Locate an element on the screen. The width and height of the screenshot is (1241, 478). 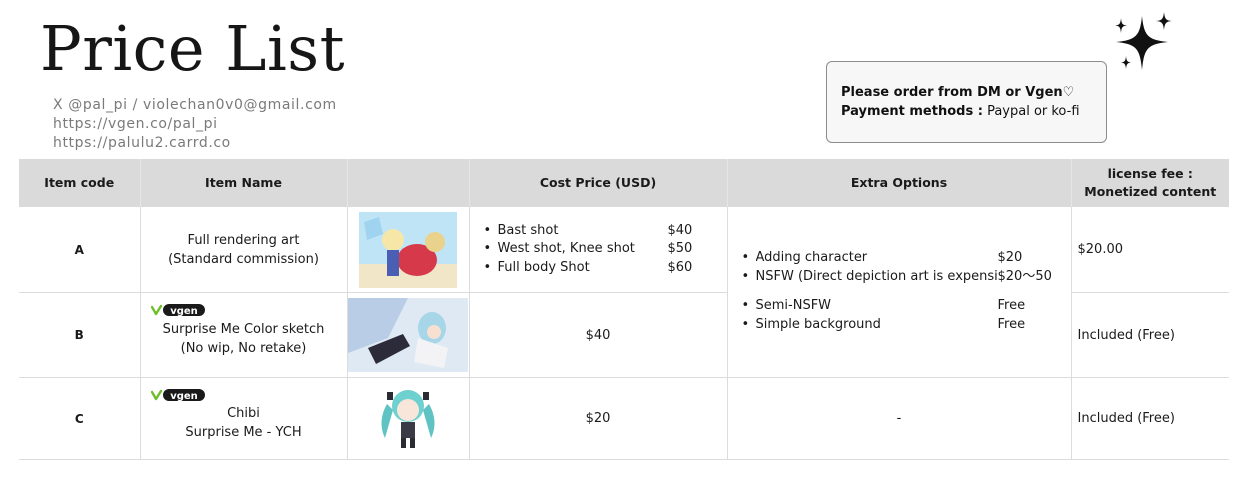
cost-cell: $20 is located at coordinates (598, 418).